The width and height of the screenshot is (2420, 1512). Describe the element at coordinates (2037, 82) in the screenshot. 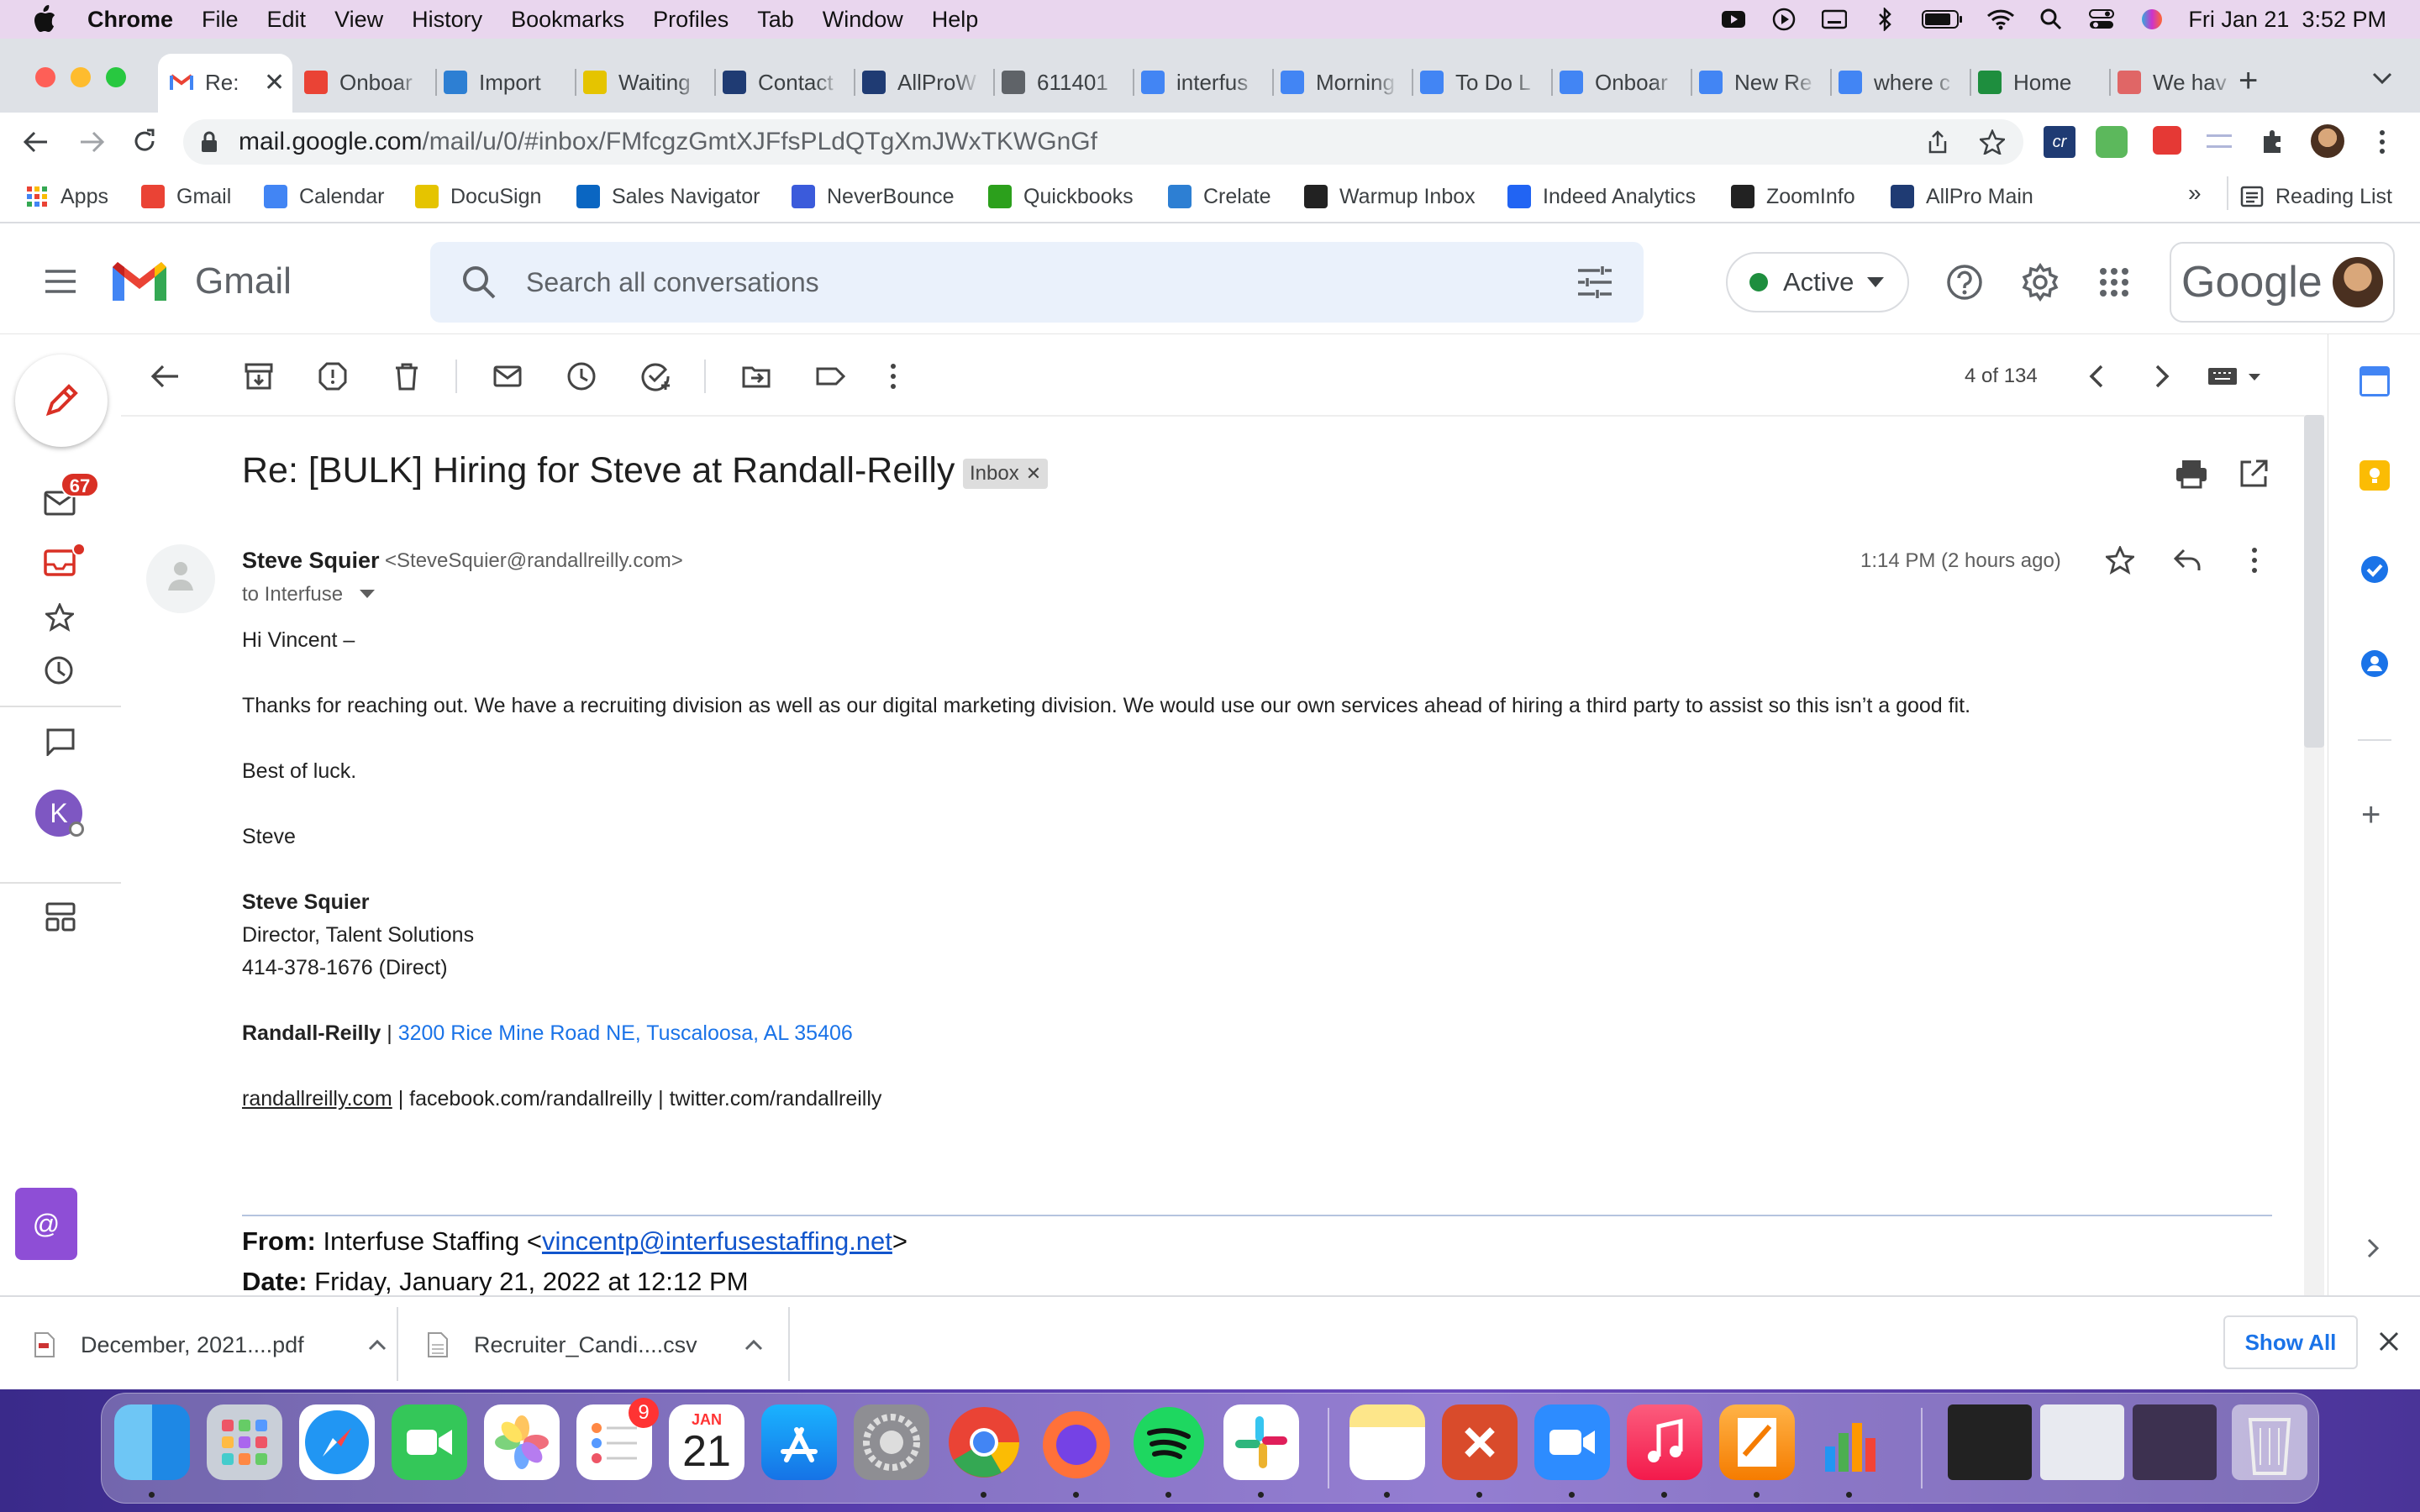

I see `tab-14: Home` at that location.